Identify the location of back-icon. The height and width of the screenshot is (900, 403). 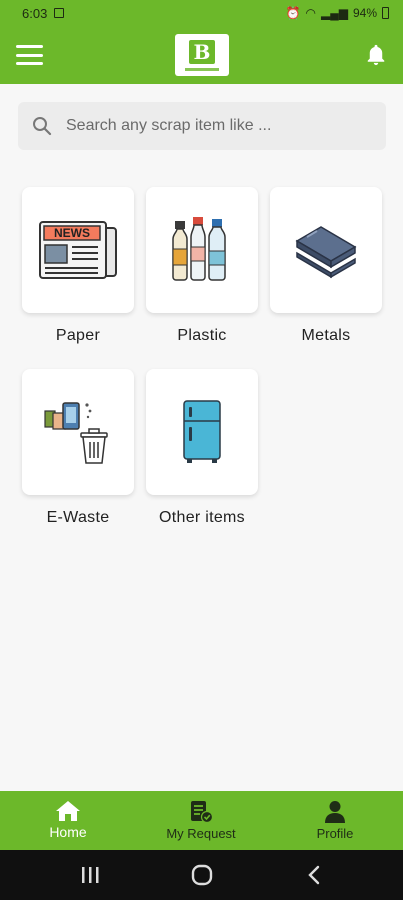
(314, 875).